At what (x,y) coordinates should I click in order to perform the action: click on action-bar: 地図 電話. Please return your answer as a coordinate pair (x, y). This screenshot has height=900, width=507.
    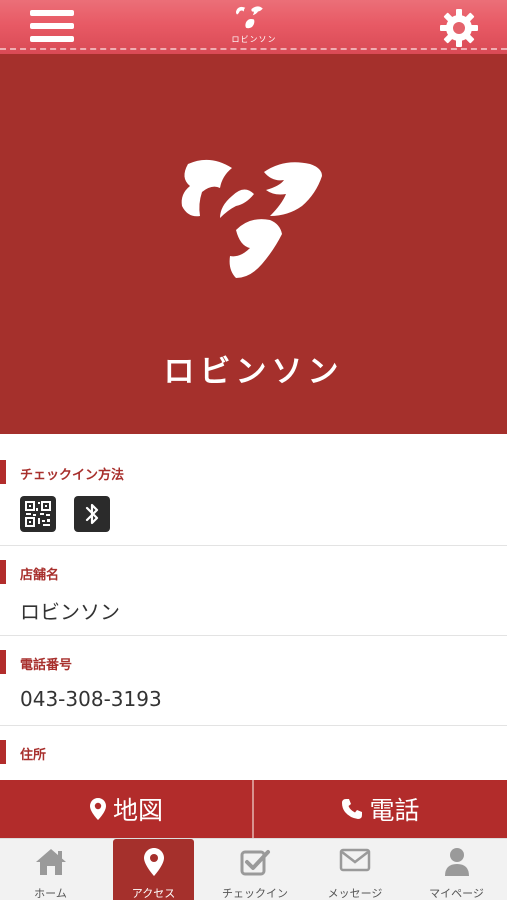
    Looking at the image, I should click on (253, 809).